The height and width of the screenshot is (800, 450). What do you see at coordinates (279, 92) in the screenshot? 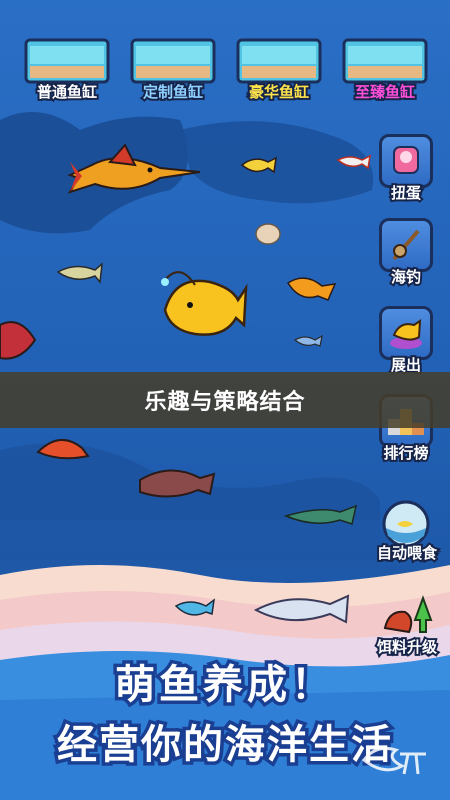
I see `tank-label: 豪华鱼缸` at bounding box center [279, 92].